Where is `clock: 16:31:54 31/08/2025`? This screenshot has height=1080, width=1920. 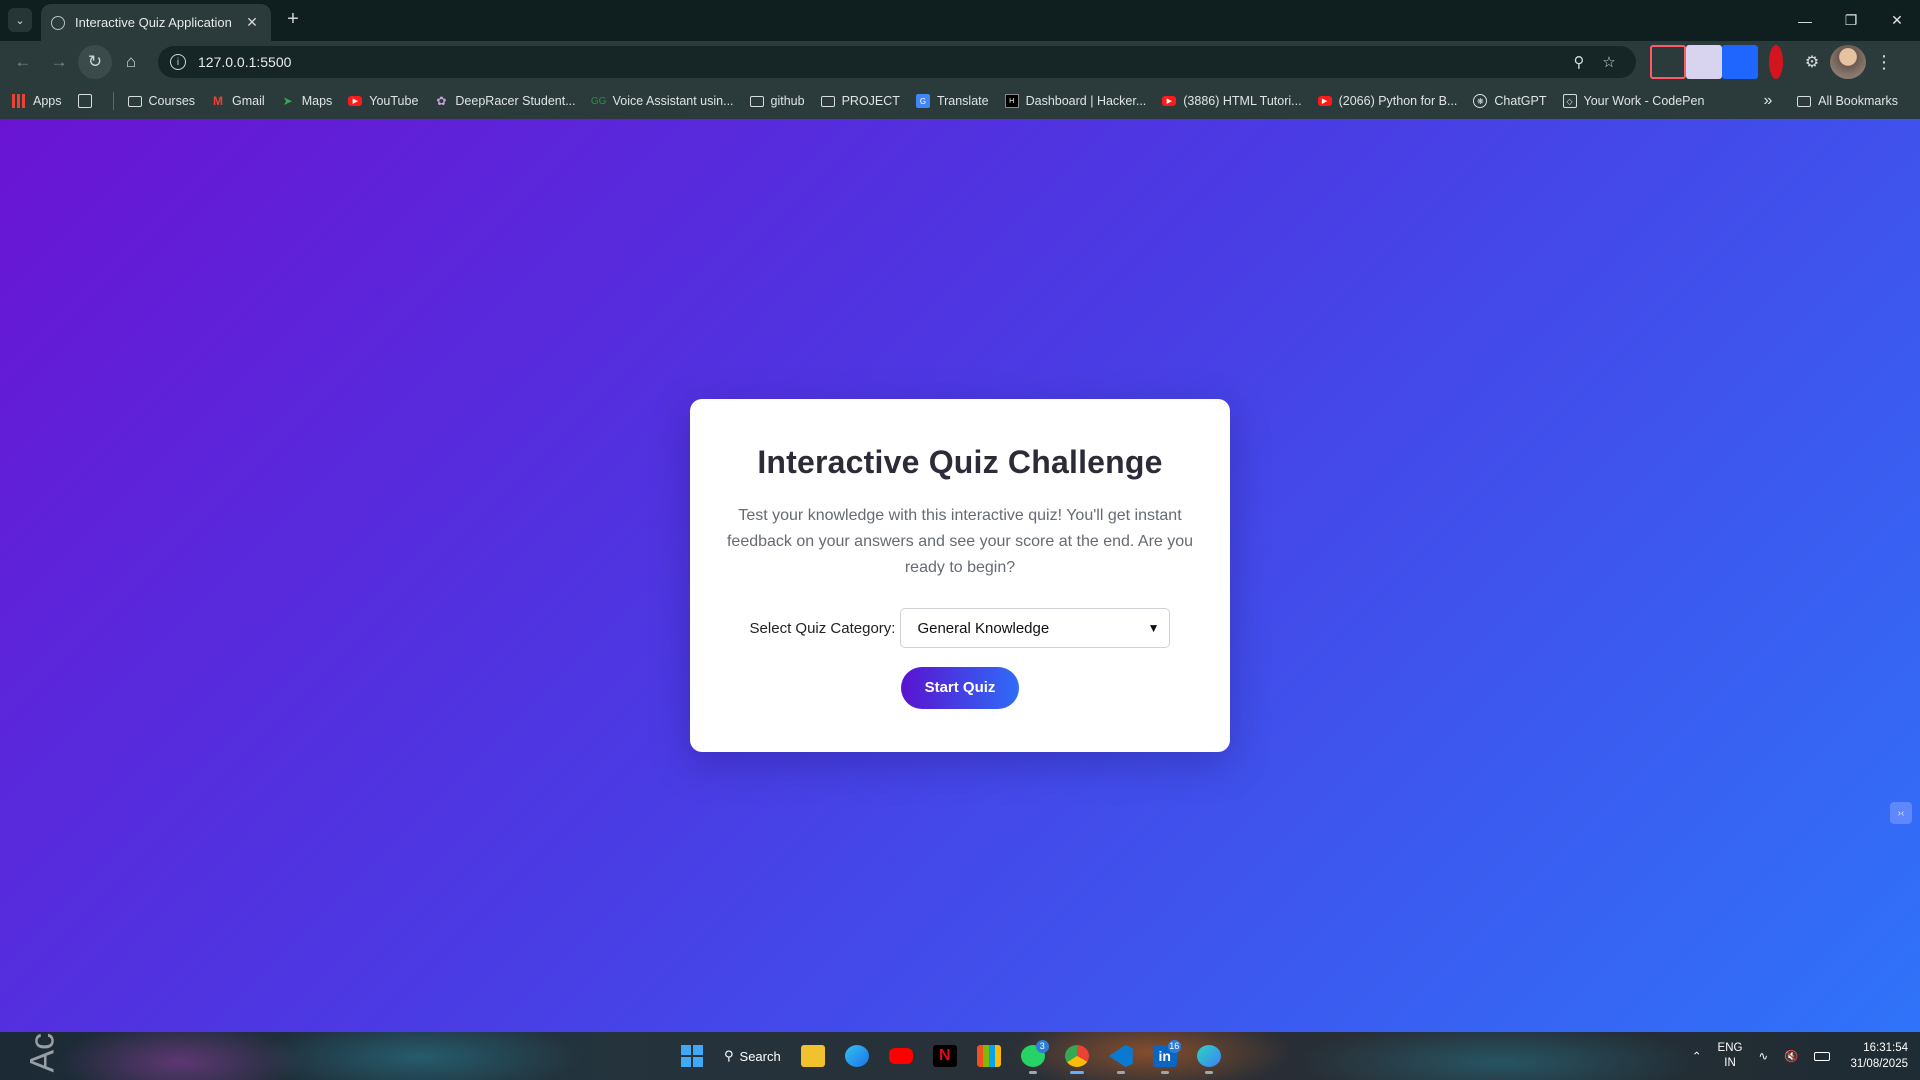 clock: 16:31:54 31/08/2025 is located at coordinates (1879, 1056).